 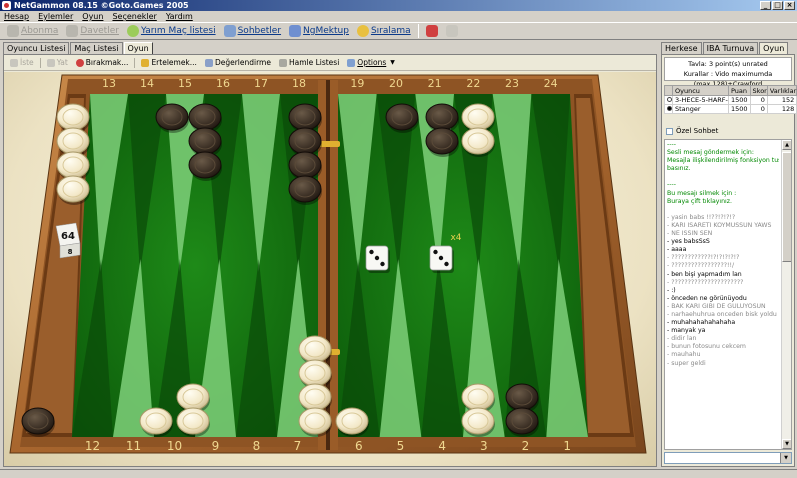 What do you see at coordinates (781, 100) in the screenshot?
I see `player-assets: 152` at bounding box center [781, 100].